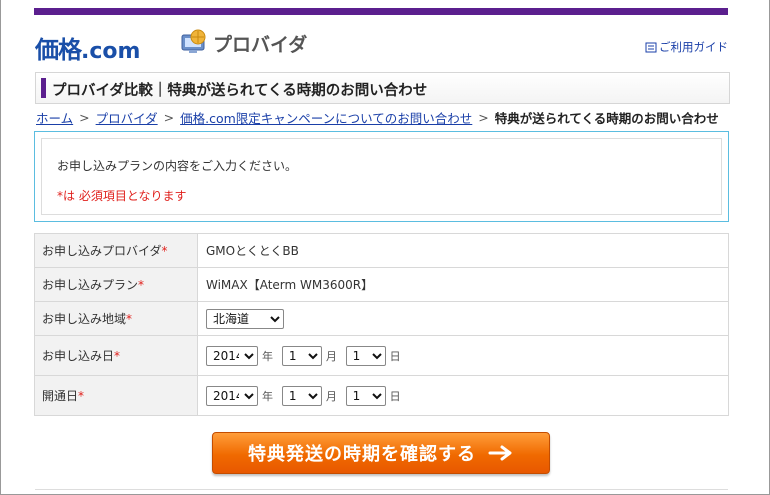  Describe the element at coordinates (127, 117) in the screenshot. I see `breadcrumb-provider: プロバイダ` at that location.